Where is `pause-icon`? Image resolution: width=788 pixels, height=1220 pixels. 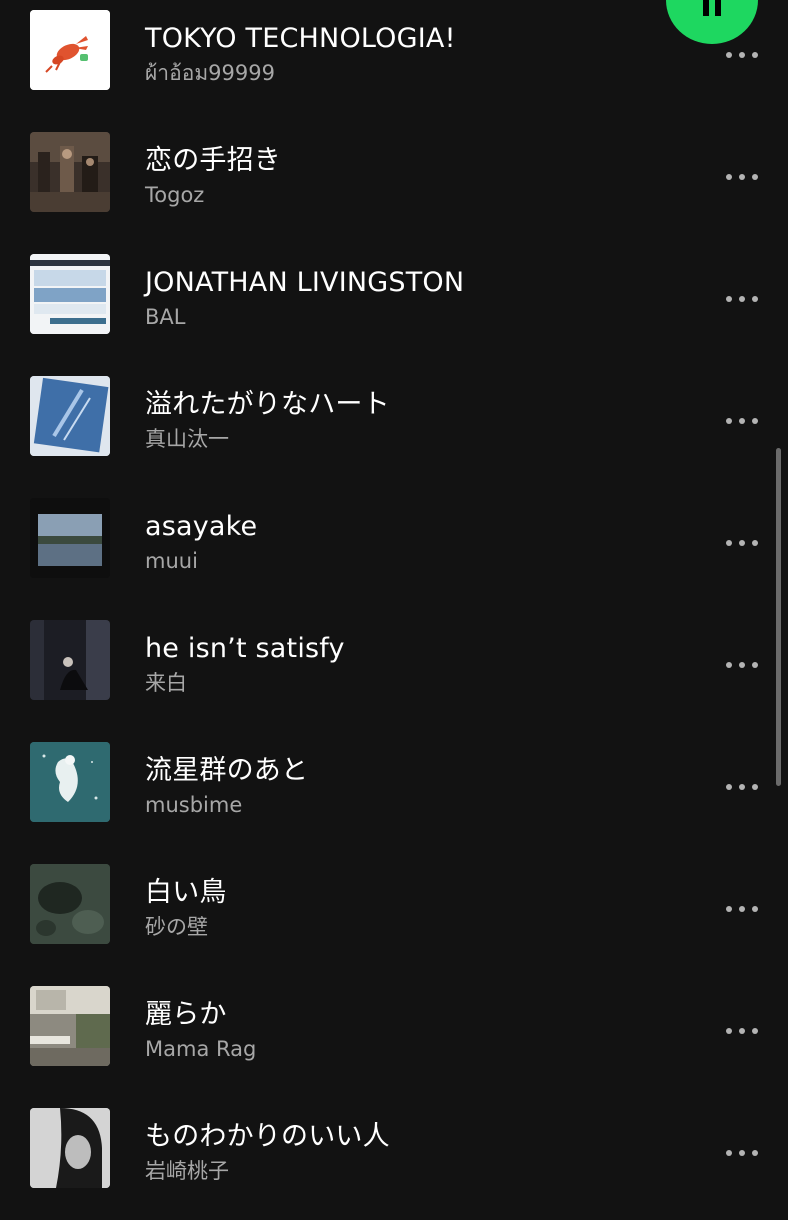
pause-icon is located at coordinates (712, 8).